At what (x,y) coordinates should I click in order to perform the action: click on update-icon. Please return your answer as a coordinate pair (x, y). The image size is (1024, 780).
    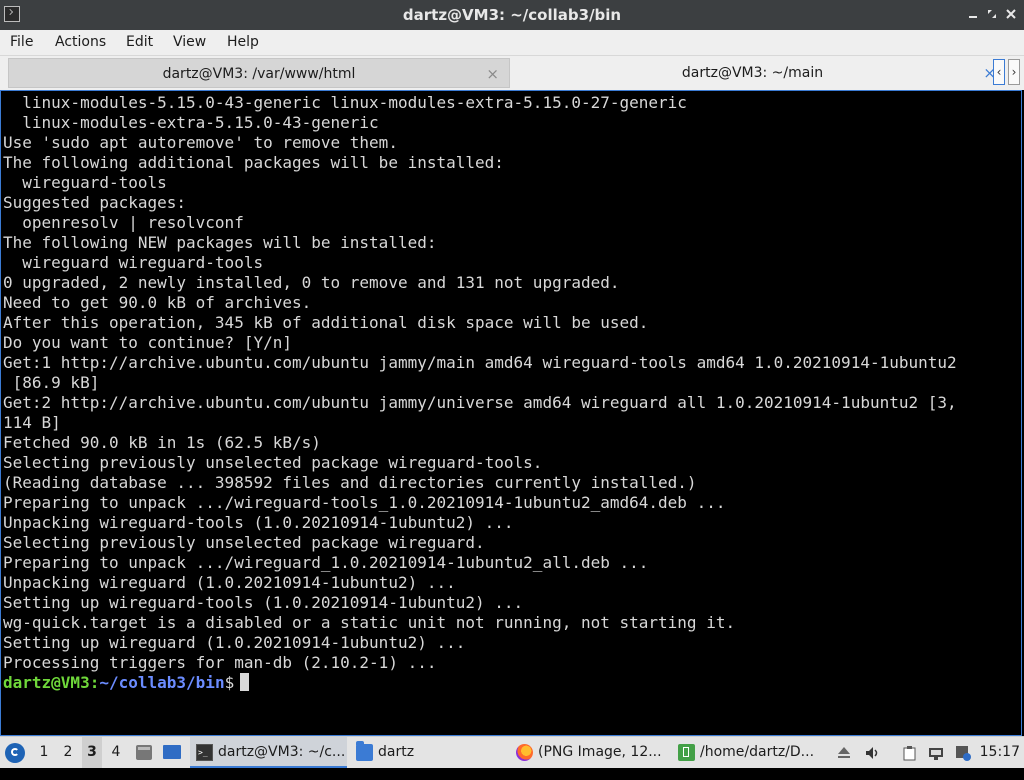
    Looking at the image, I should click on (963, 753).